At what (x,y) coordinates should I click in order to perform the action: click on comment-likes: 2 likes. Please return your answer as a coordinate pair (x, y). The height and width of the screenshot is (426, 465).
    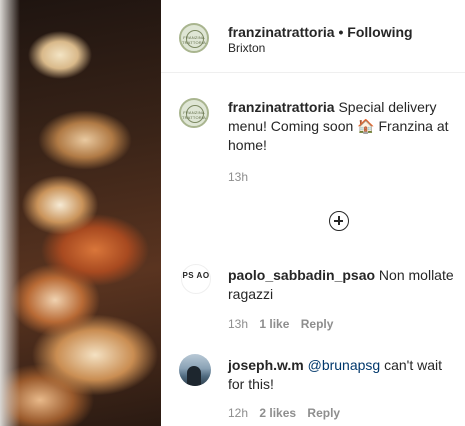
    Looking at the image, I should click on (277, 413).